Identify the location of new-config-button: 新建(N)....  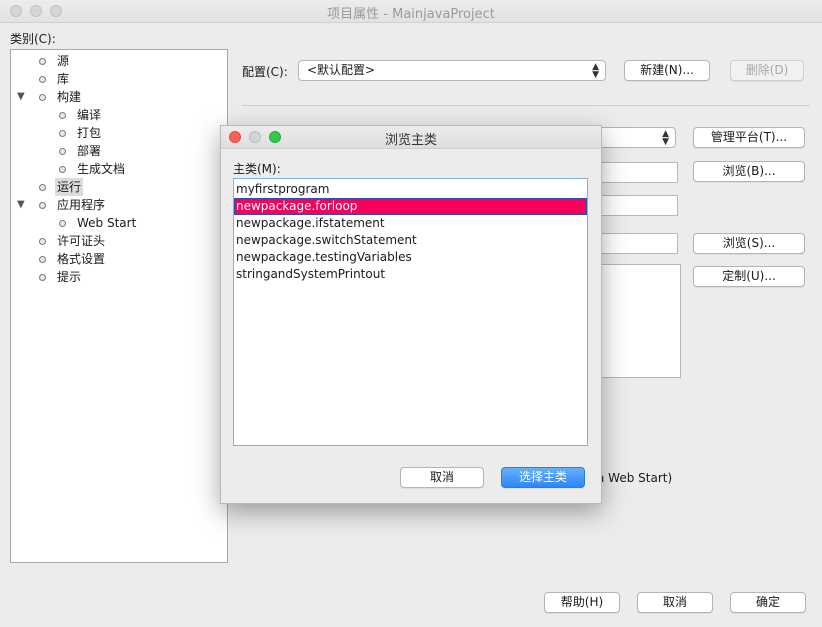
(667, 70).